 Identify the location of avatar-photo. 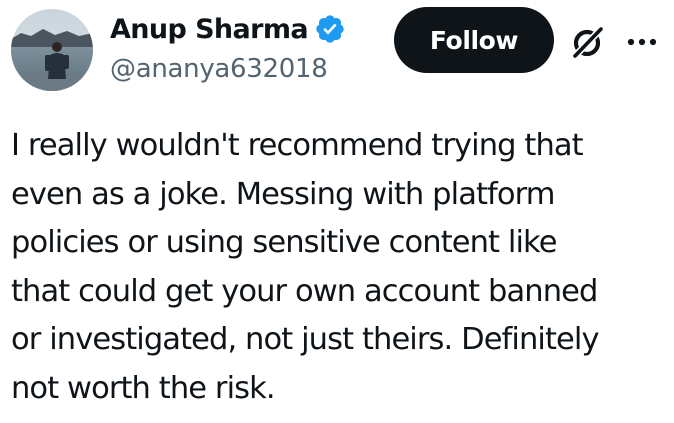
(52, 50).